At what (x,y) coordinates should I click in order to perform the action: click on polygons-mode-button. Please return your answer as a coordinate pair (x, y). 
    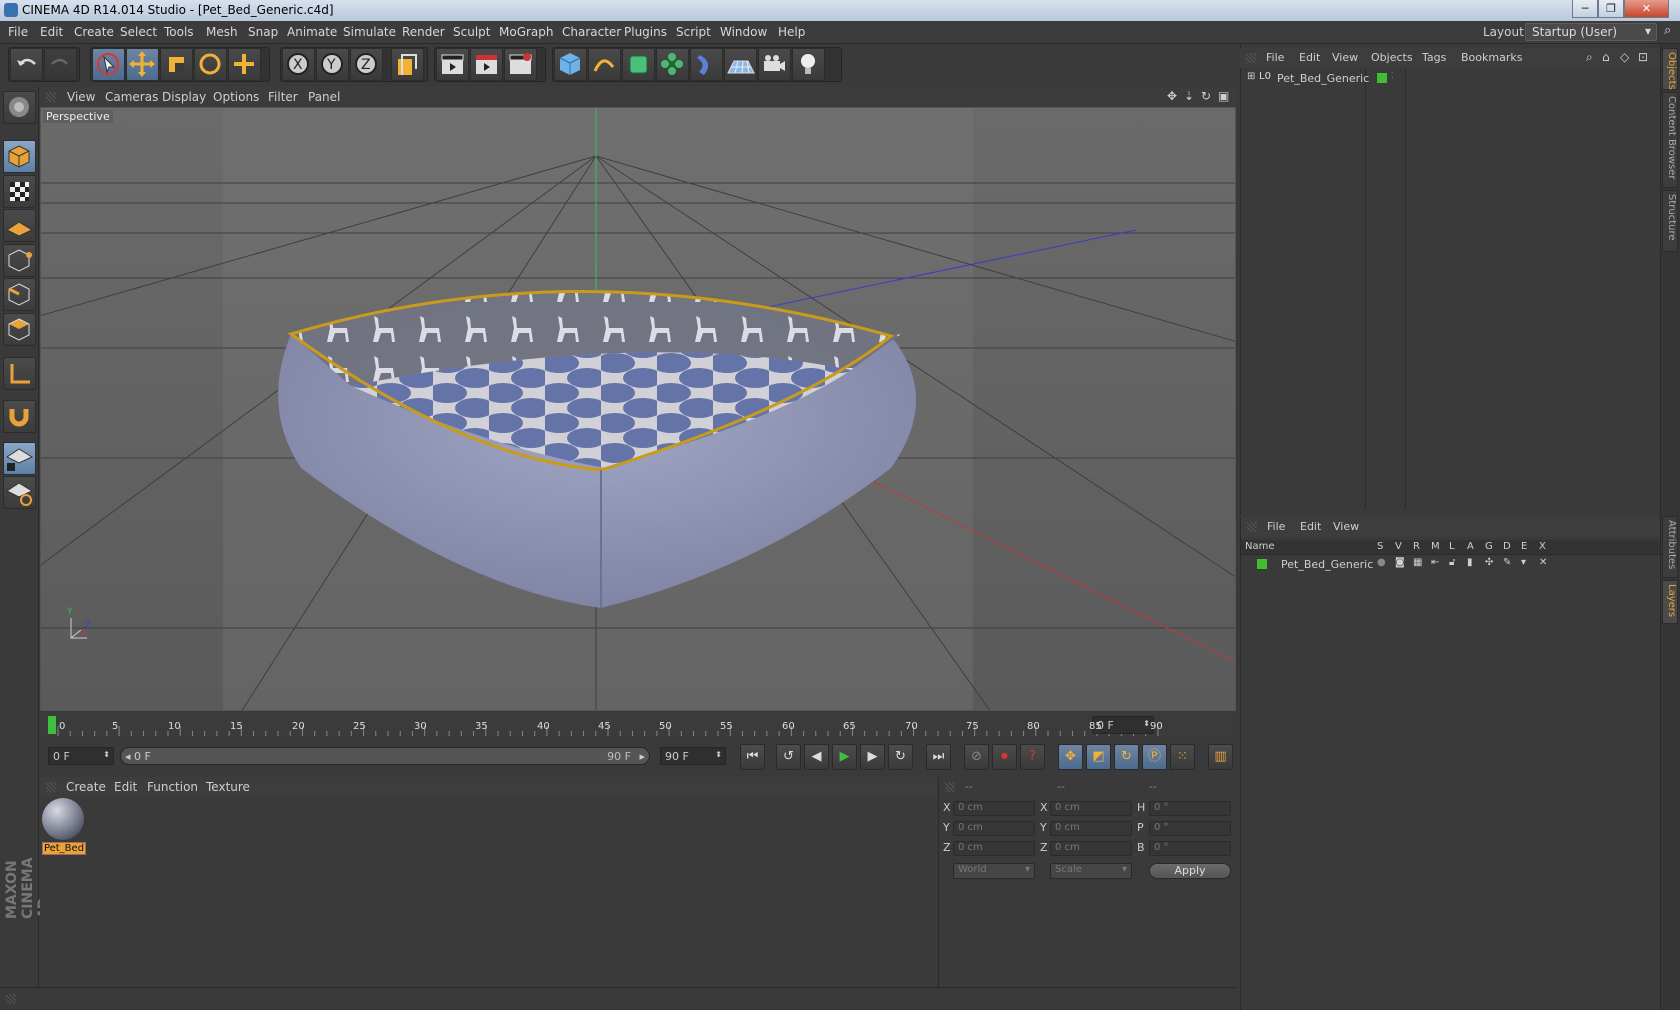
    Looking at the image, I should click on (19, 329).